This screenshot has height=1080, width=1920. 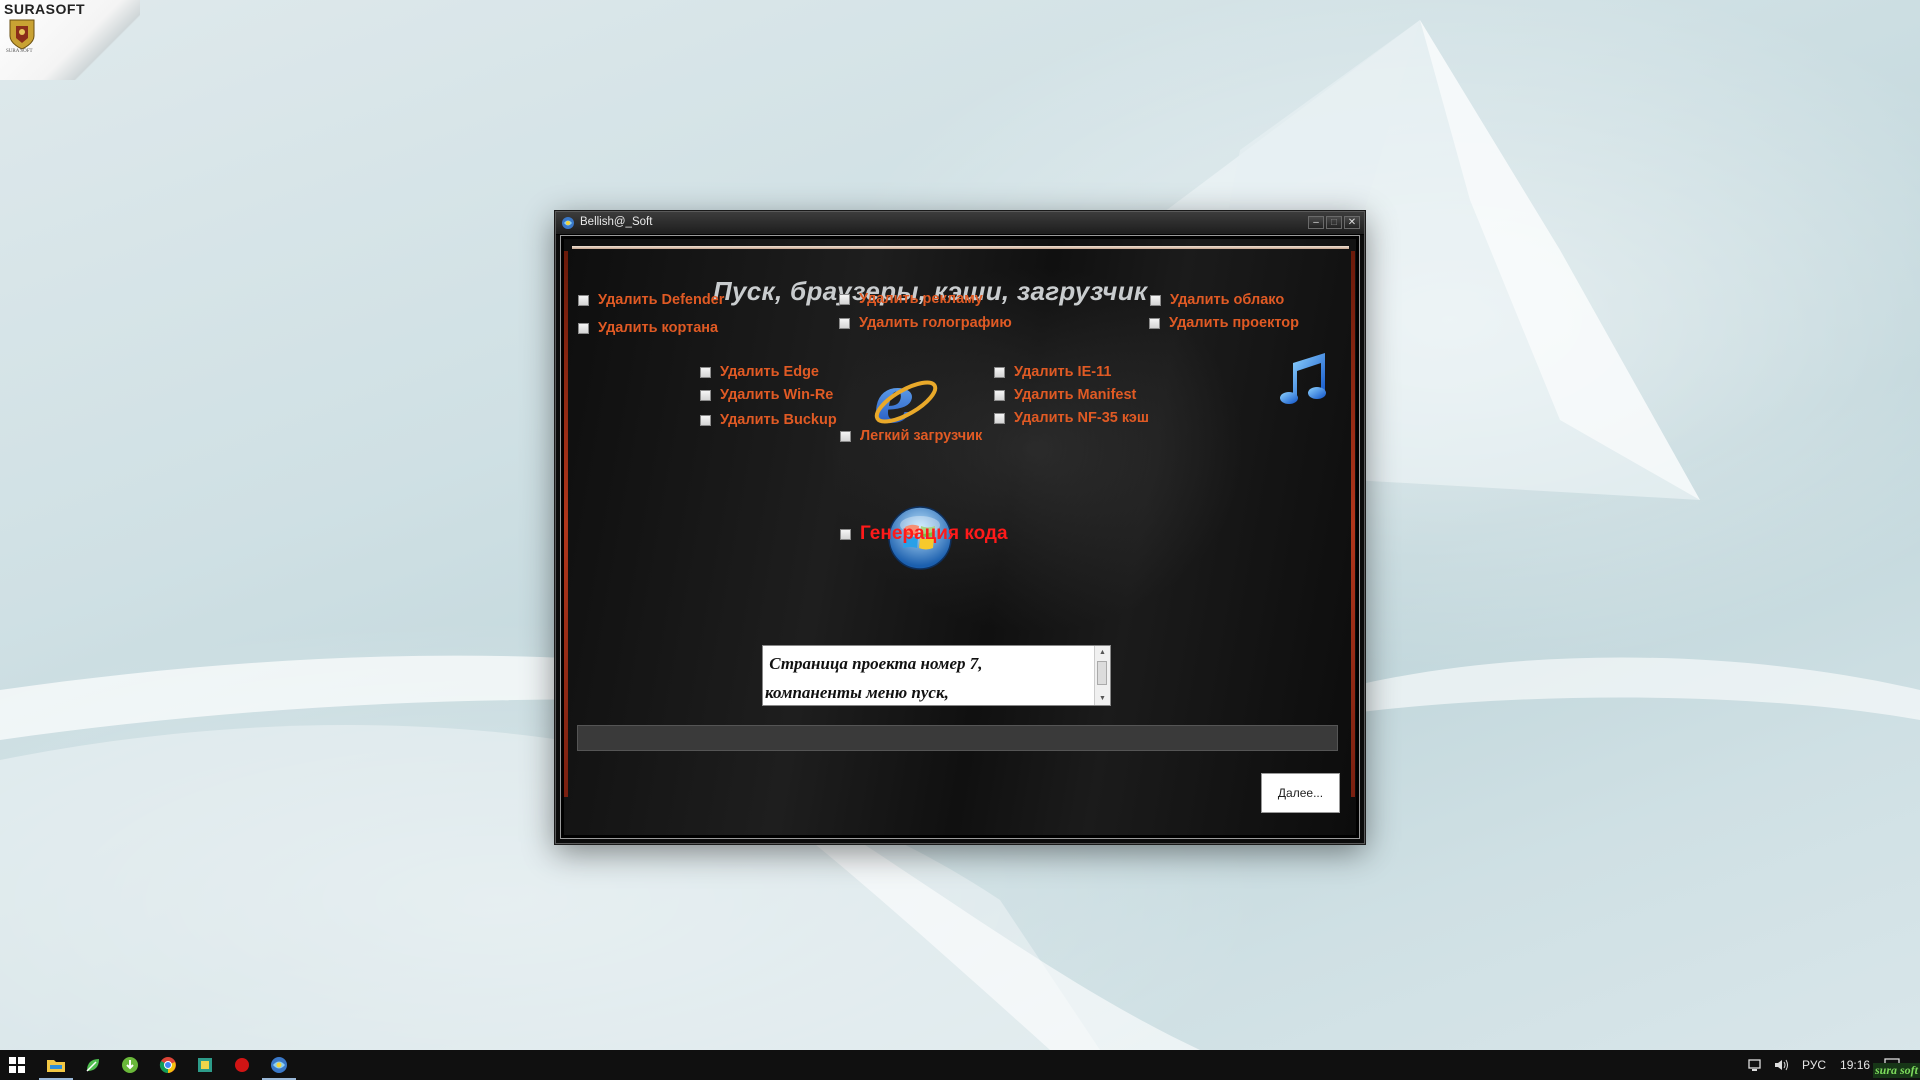 What do you see at coordinates (19, 51) in the screenshot?
I see `logo-subtext: SURA SOFT` at bounding box center [19, 51].